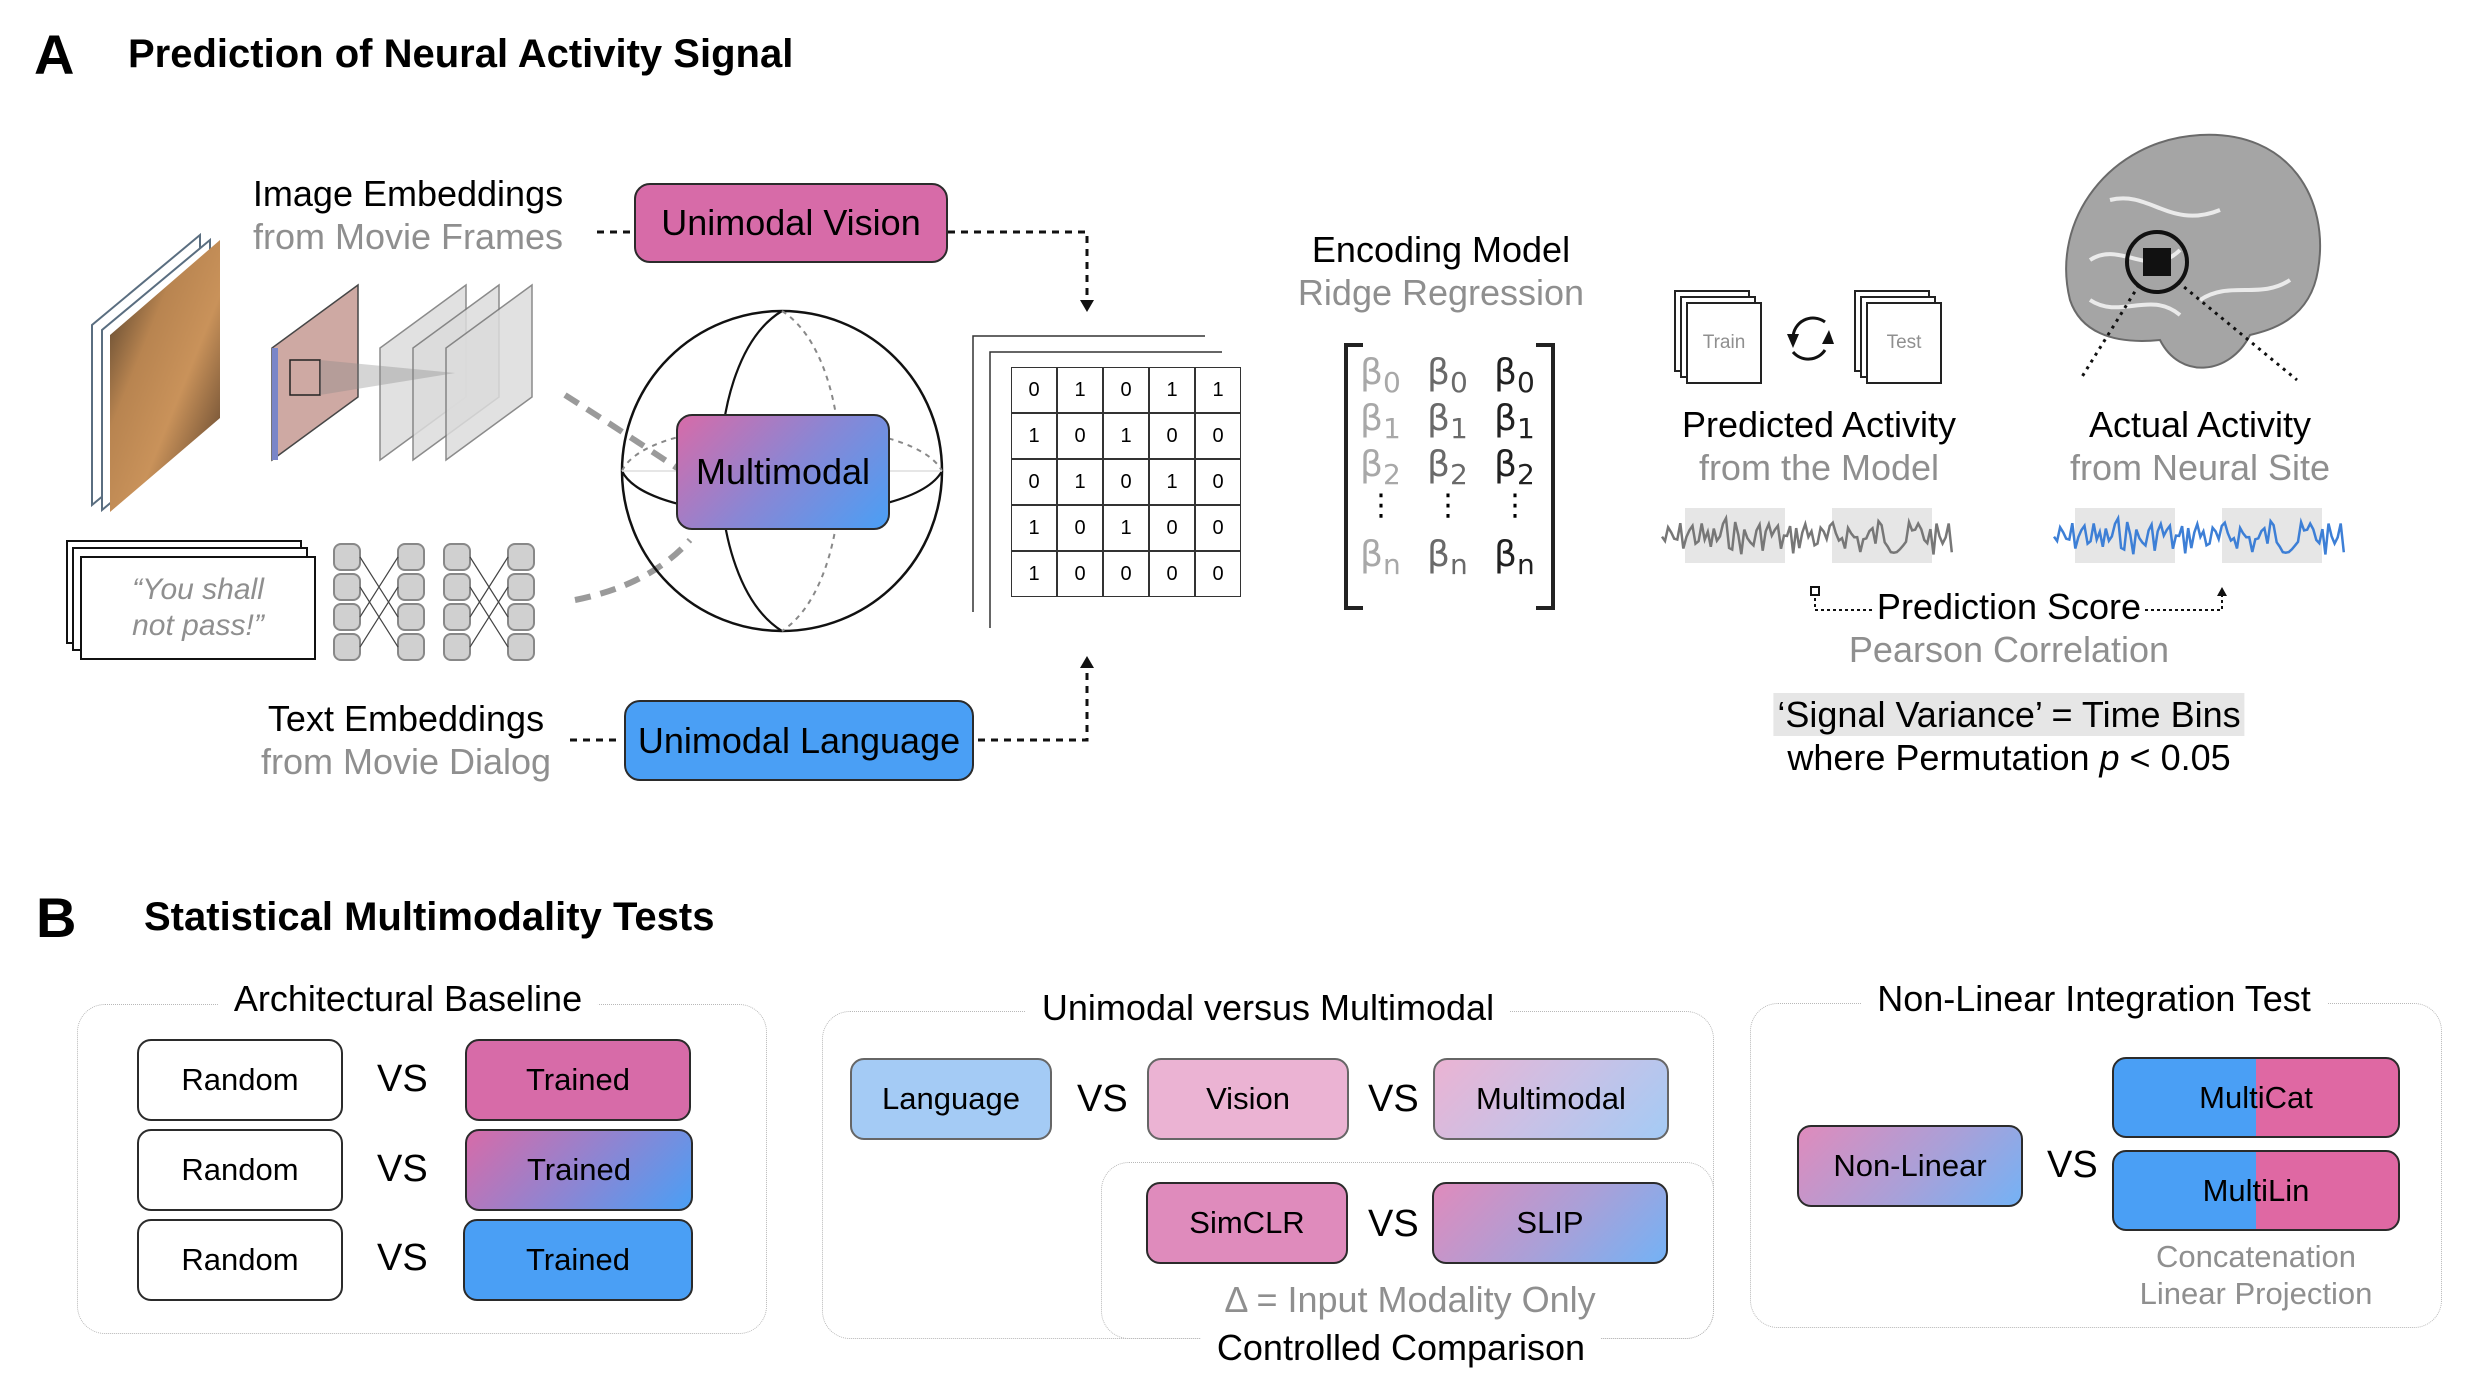  I want to click on trained-language-box: Trained, so click(578, 1260).